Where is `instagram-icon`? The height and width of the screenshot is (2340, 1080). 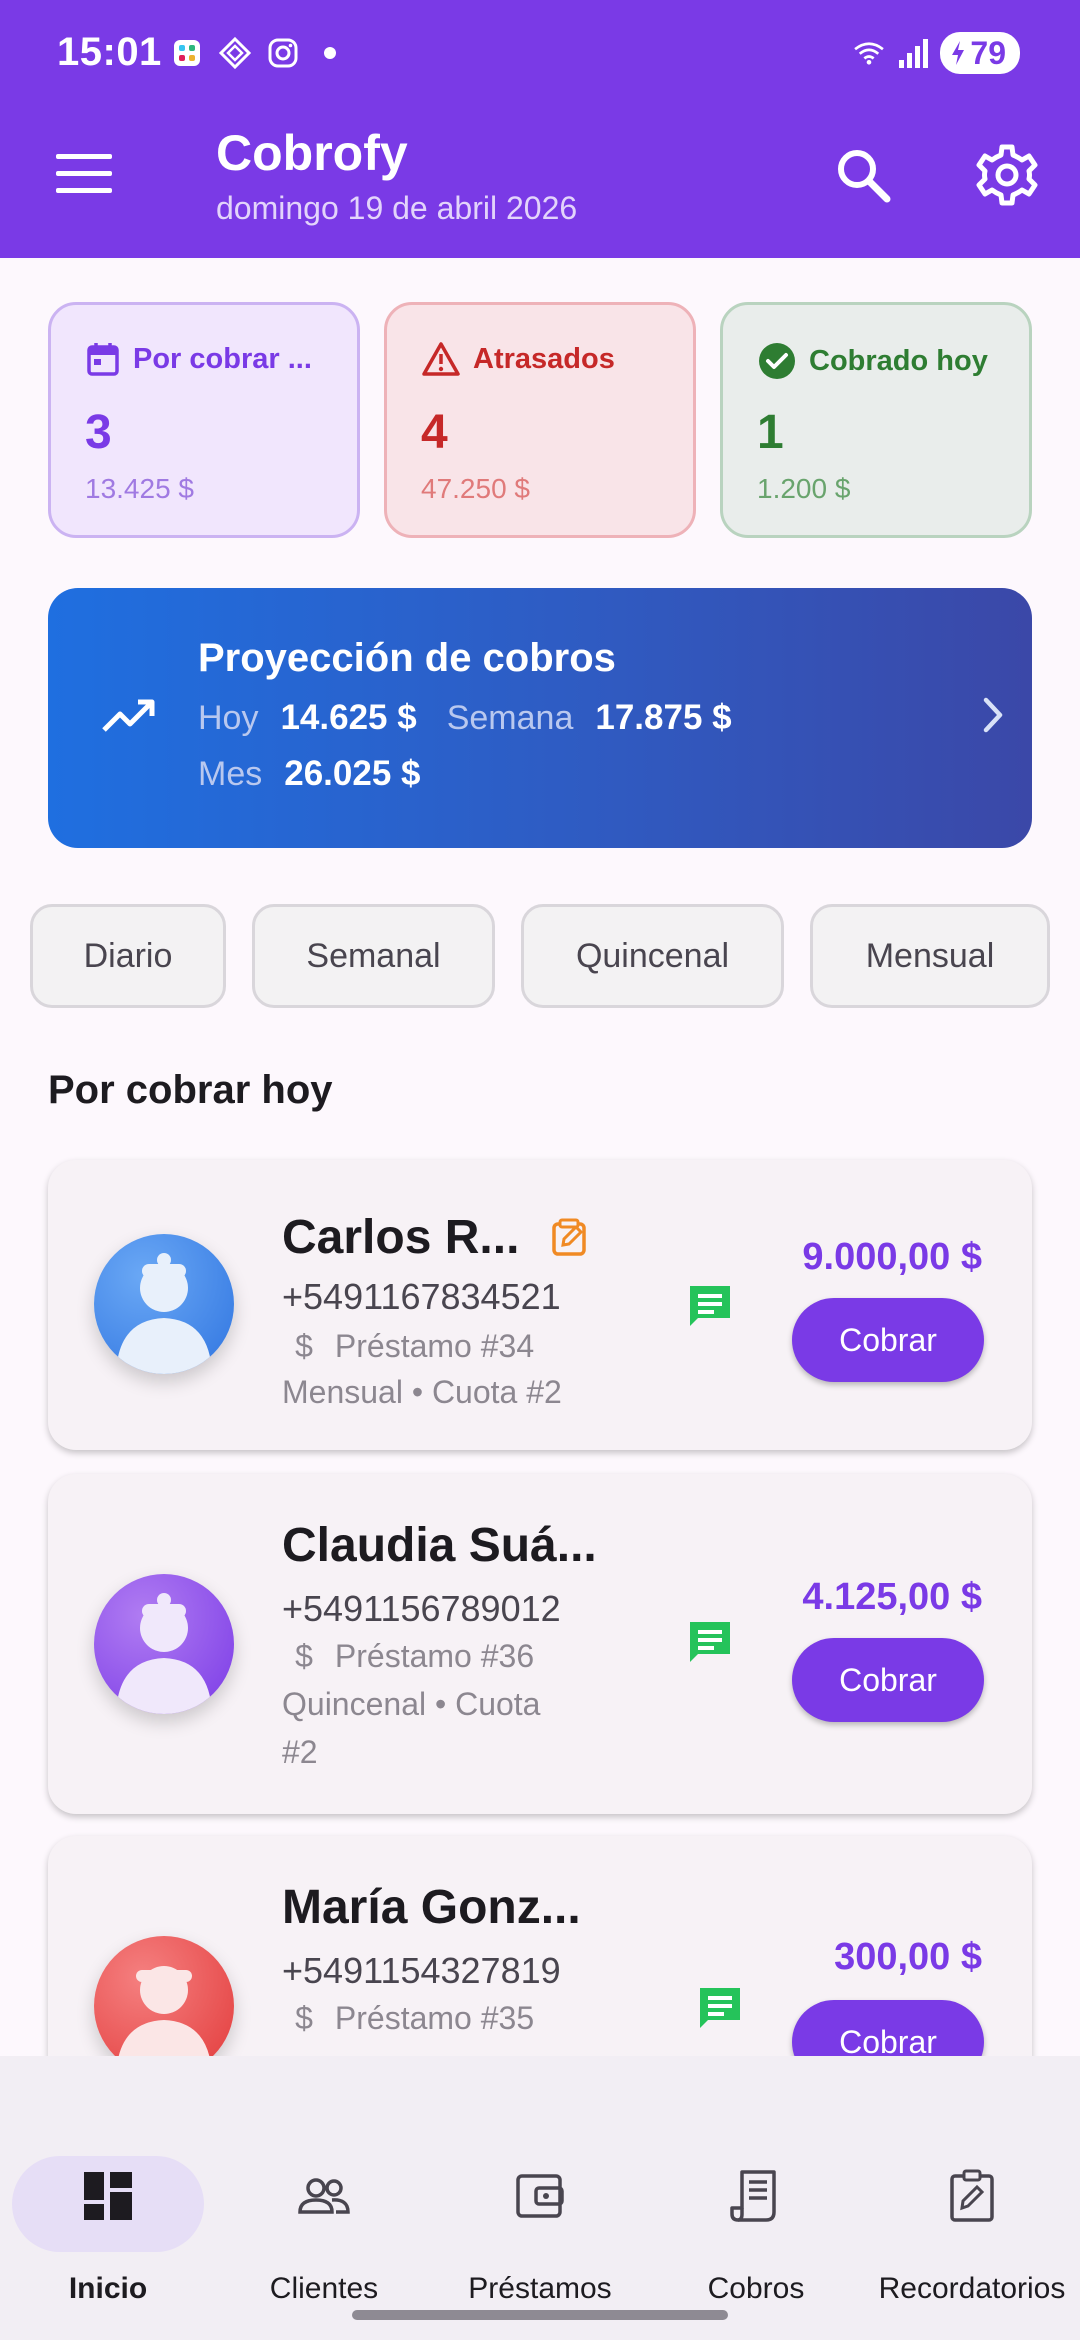
instagram-icon is located at coordinates (283, 53).